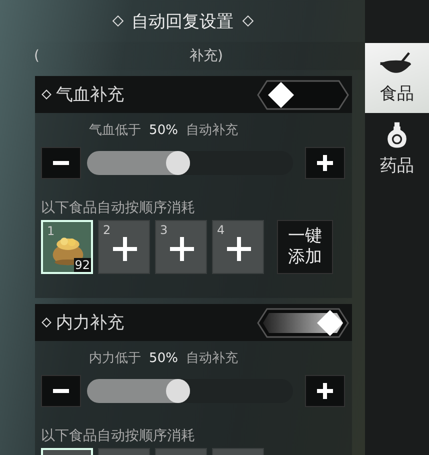 The image size is (429, 455). Describe the element at coordinates (221, 230) in the screenshot. I see `slot-number: 4` at that location.